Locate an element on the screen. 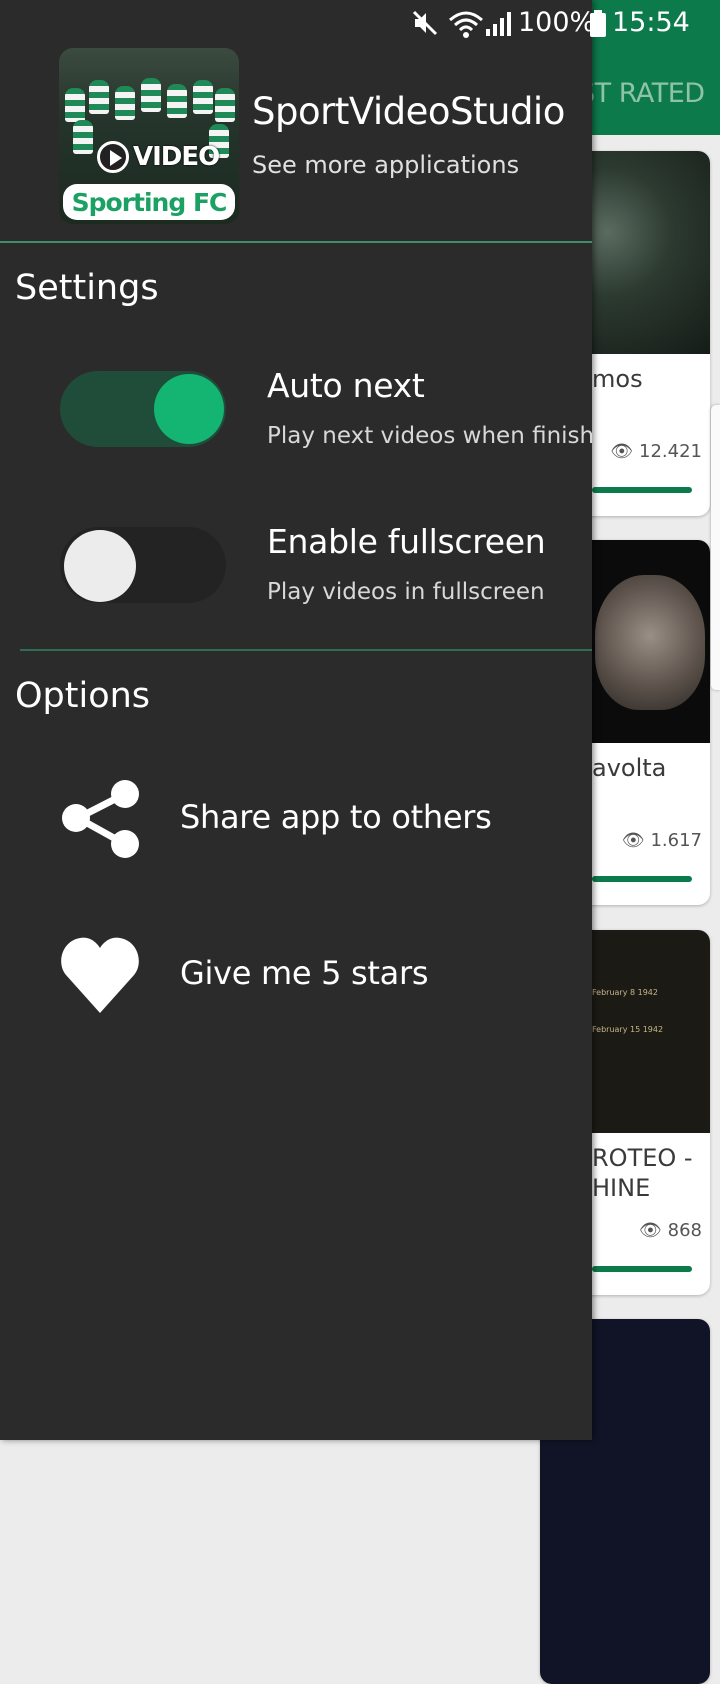  video-title: ROTEO - HINE is located at coordinates (642, 1173).